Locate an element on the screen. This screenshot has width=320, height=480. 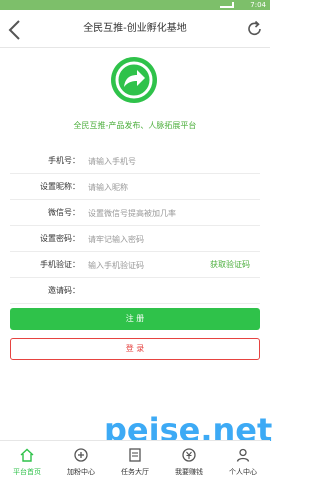
tab-task-label: 任务大厅 is located at coordinates (135, 472).